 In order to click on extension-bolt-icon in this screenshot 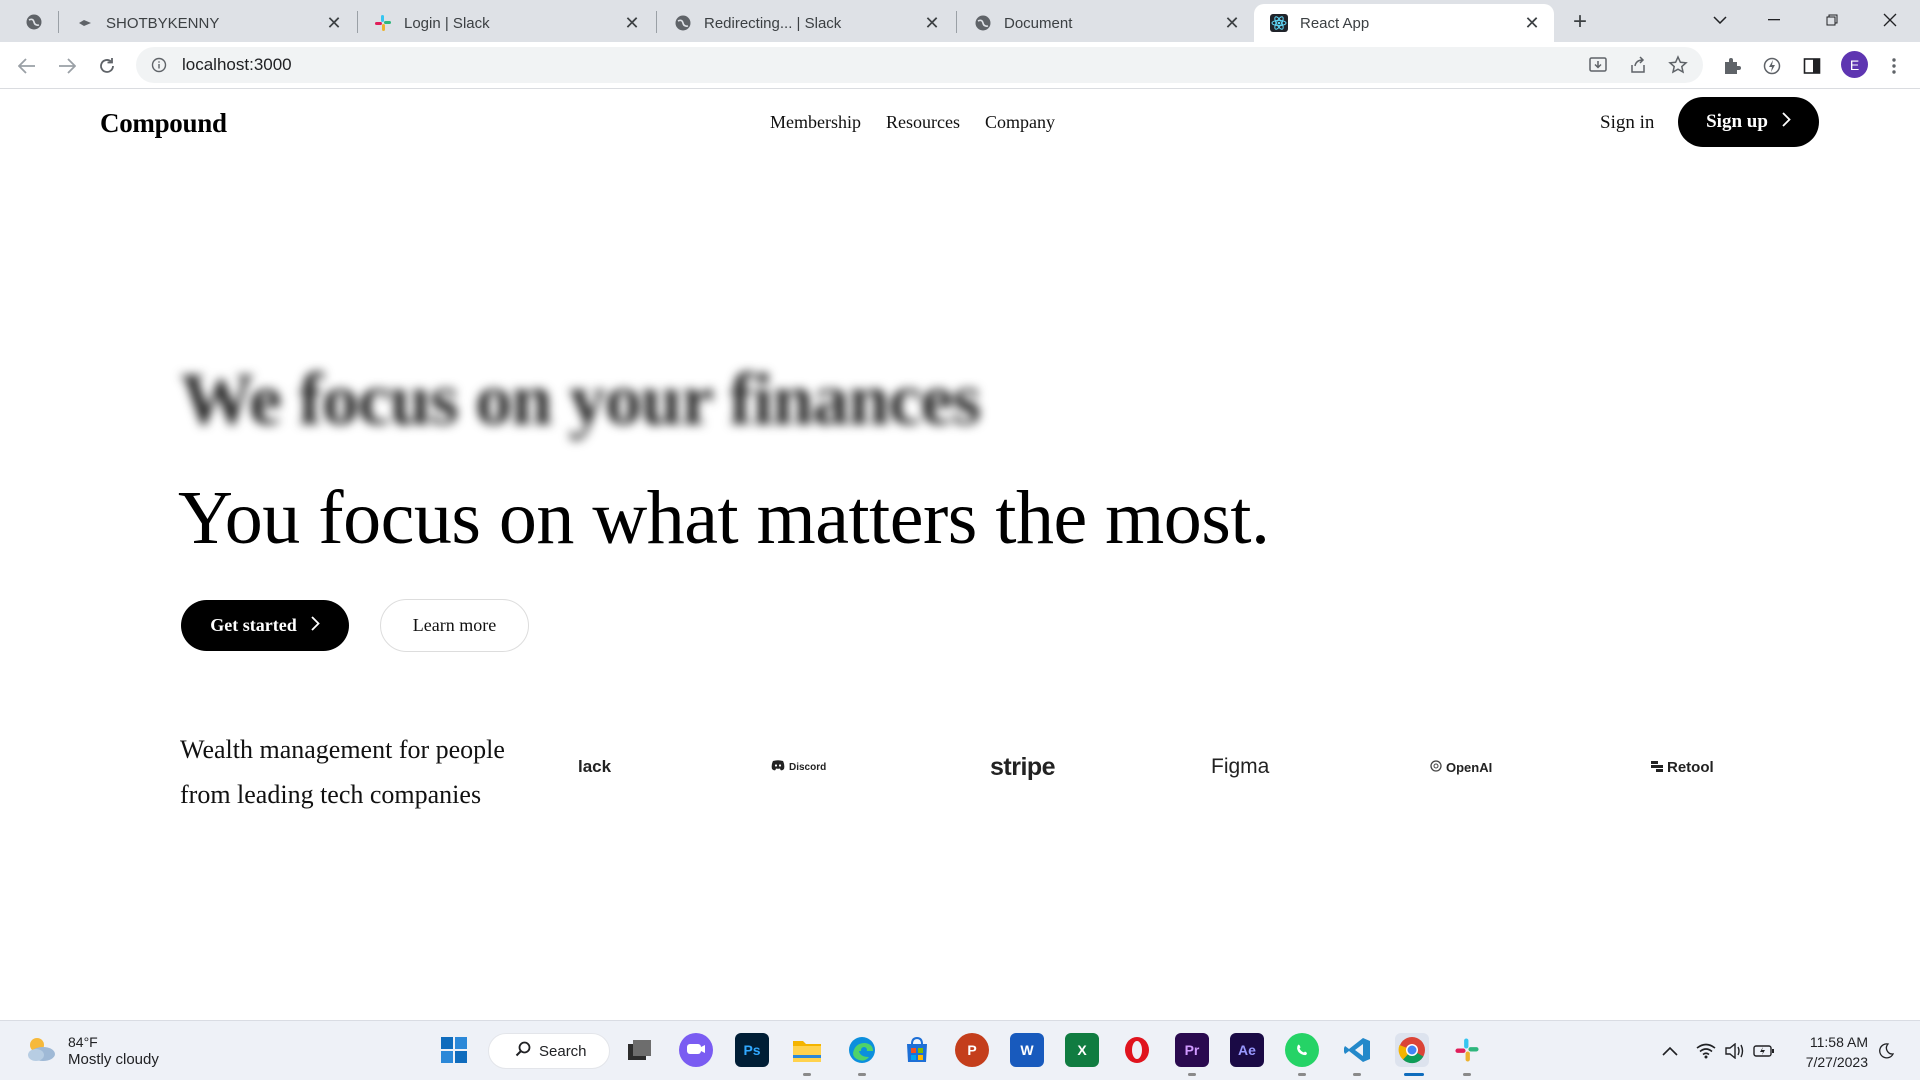, I will do `click(1772, 66)`.